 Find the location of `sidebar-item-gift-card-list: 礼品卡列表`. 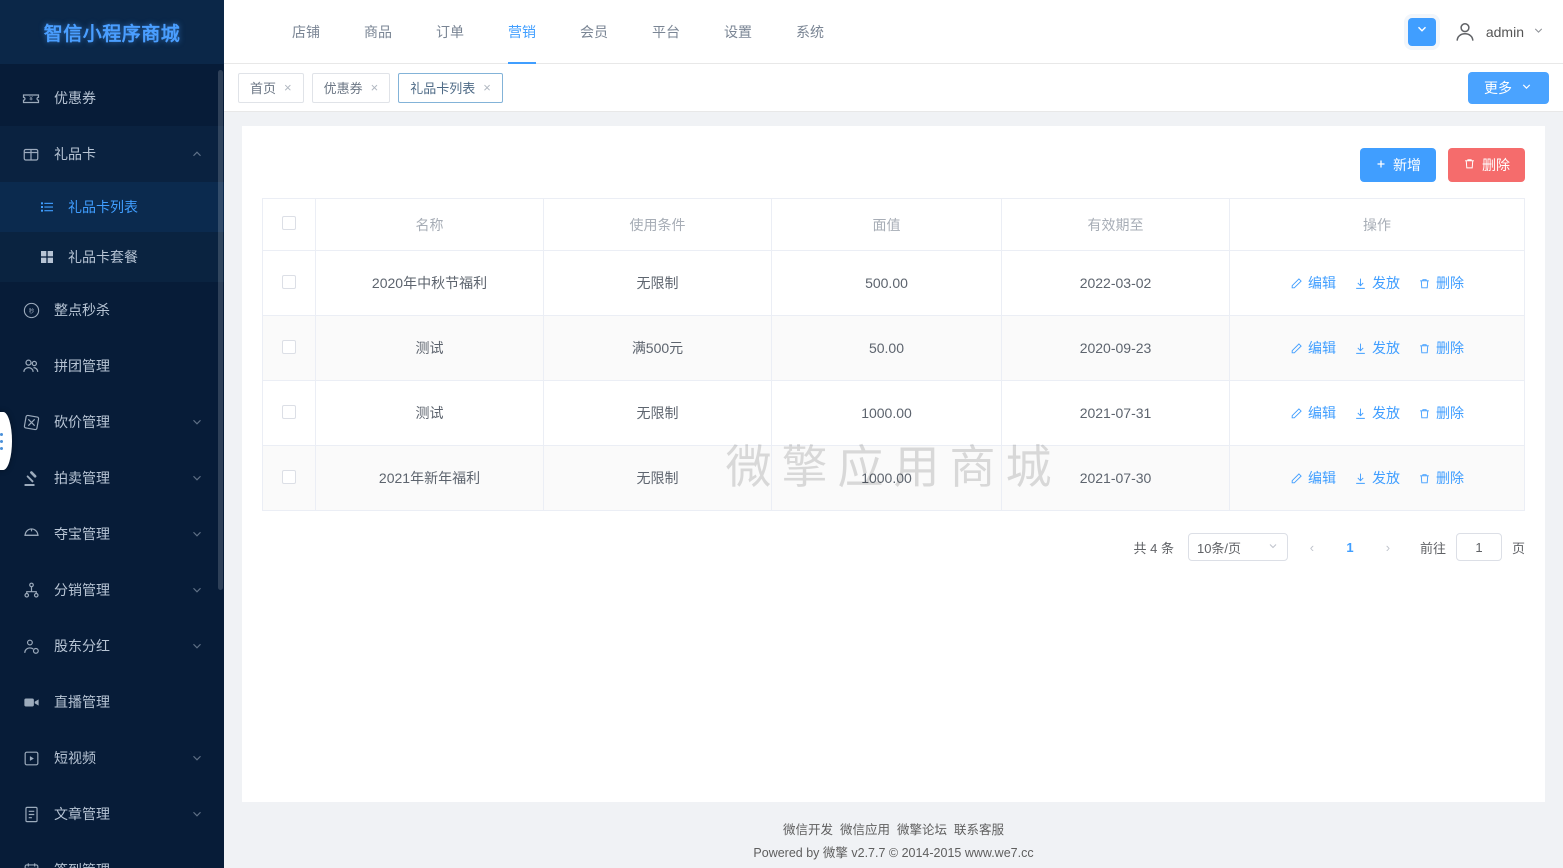

sidebar-item-gift-card-list: 礼品卡列表 is located at coordinates (112, 207).